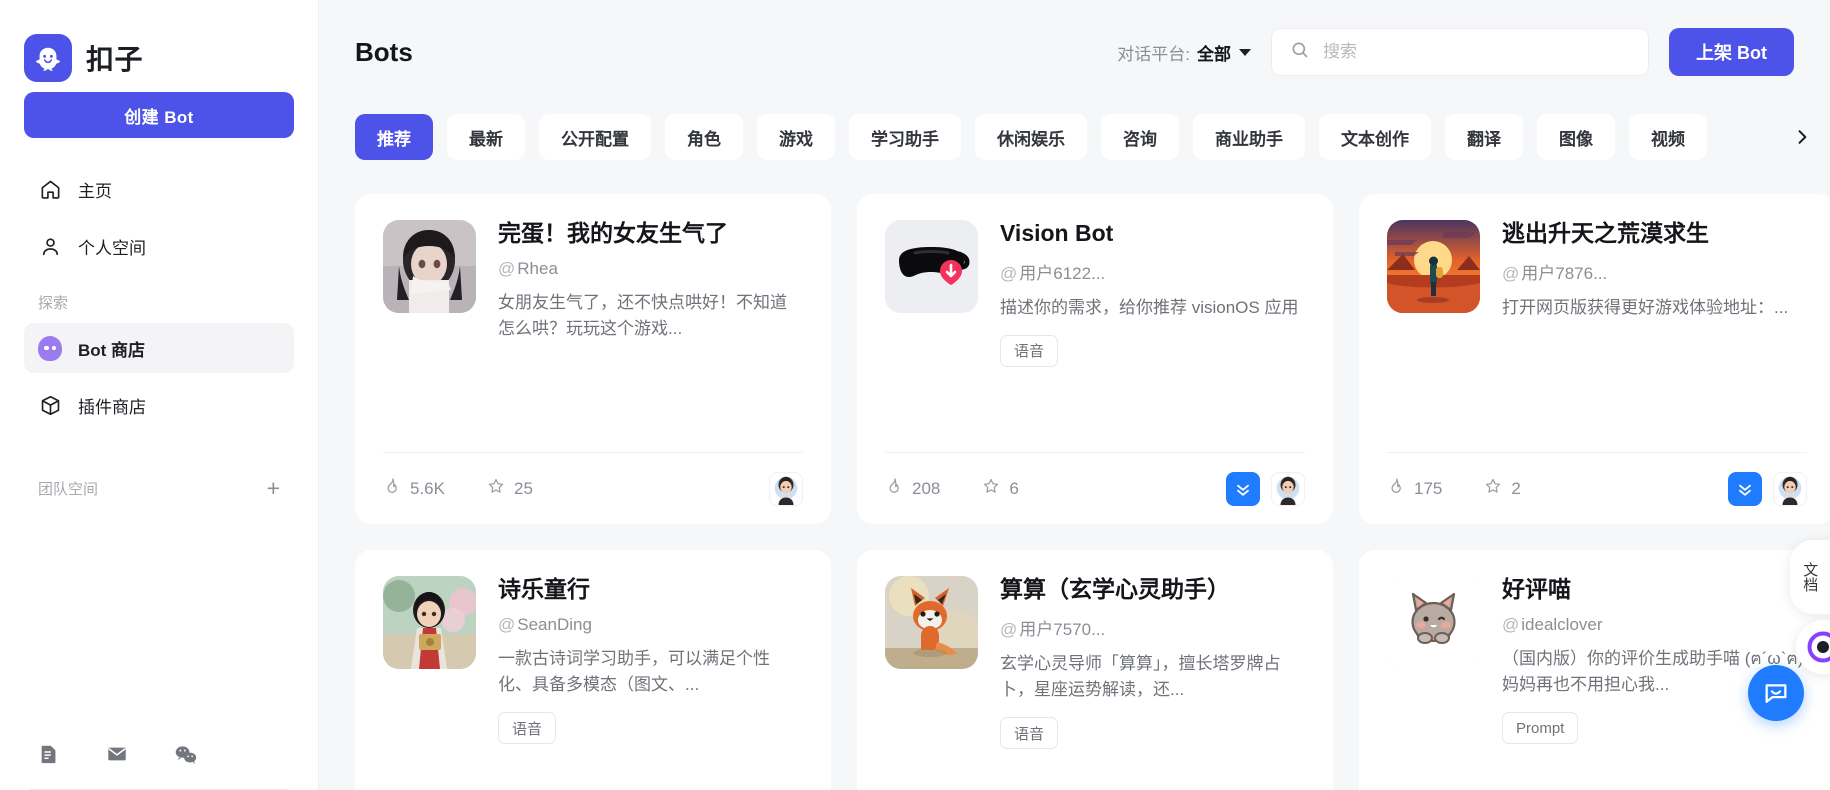 The image size is (1830, 790). Describe the element at coordinates (523, 488) in the screenshot. I see `star-count: 25` at that location.